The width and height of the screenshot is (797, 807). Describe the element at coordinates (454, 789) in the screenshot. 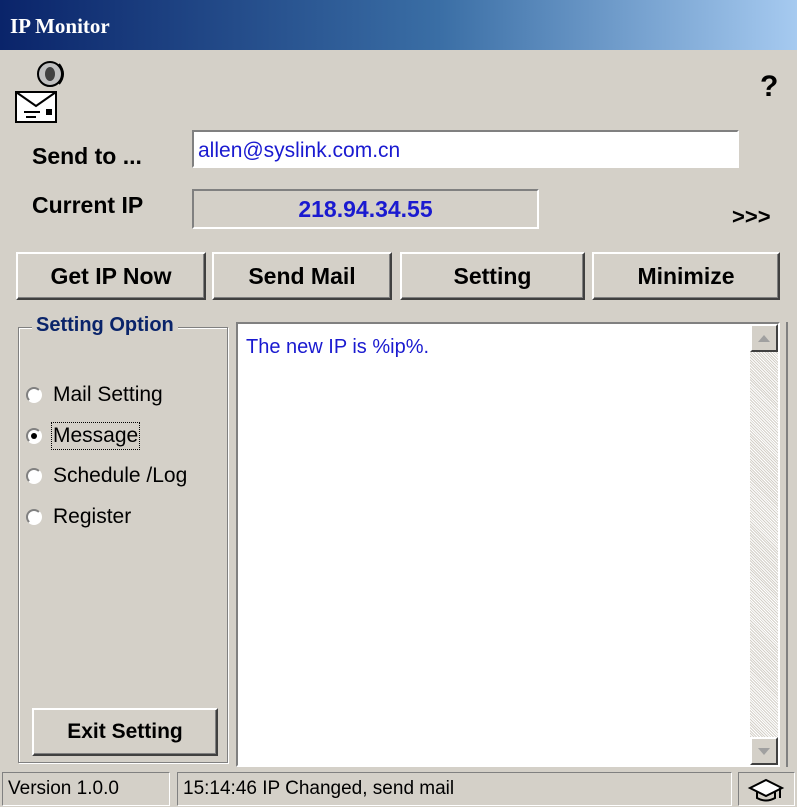

I see `status-log: 15:14:46 IP Changed, send mail` at that location.